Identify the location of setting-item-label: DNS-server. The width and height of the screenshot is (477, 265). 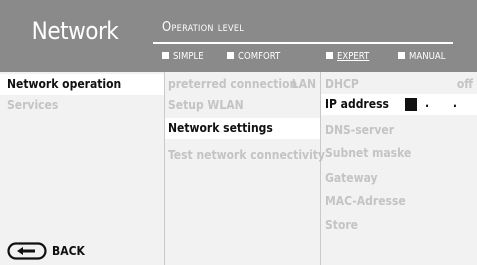
(360, 130).